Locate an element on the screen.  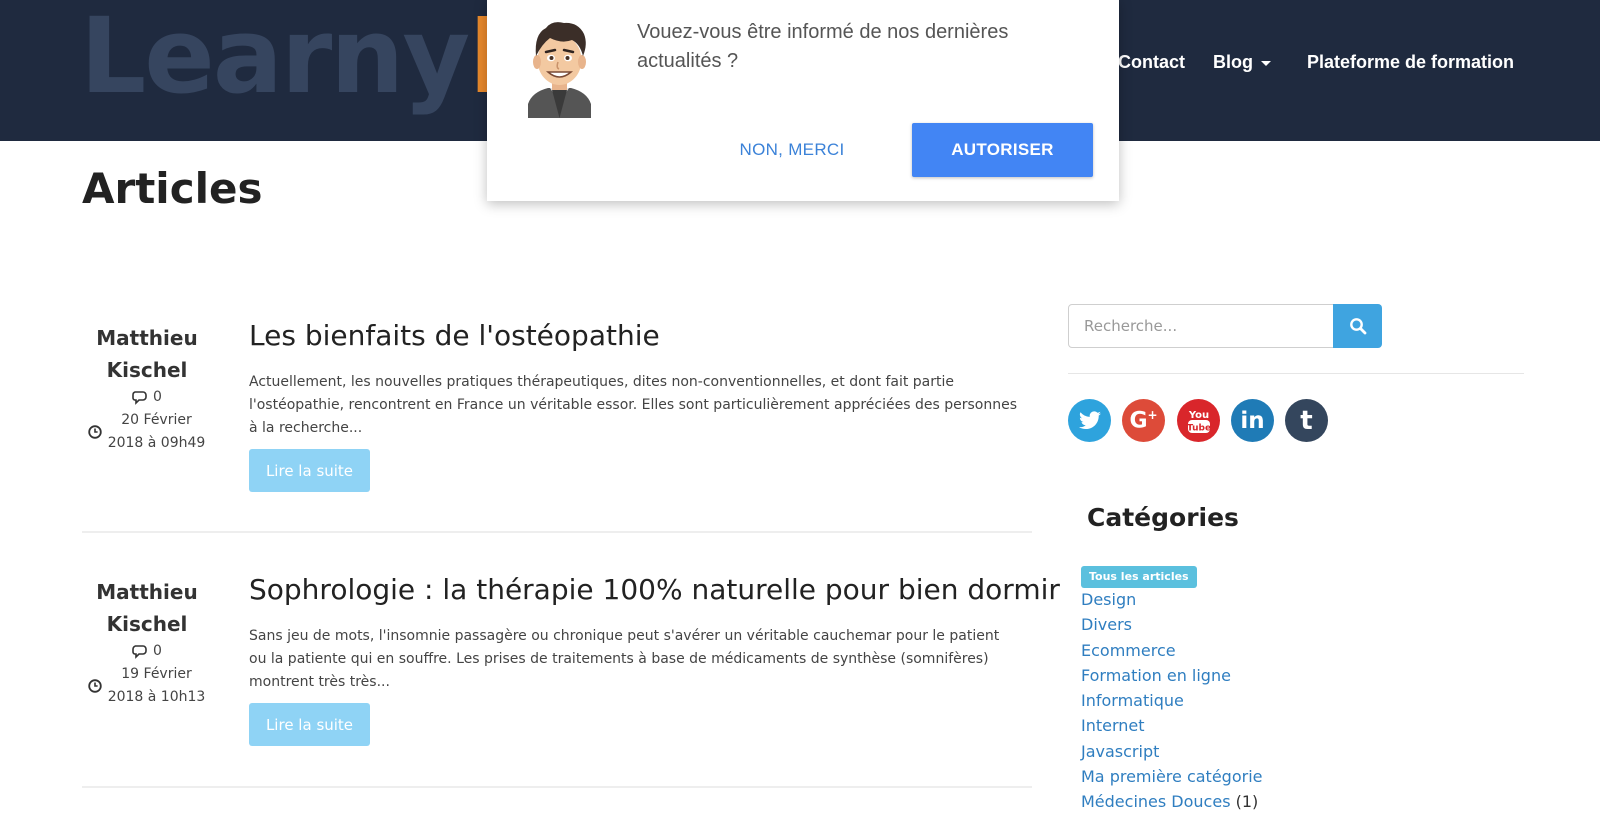
google-plus-icon: G+ is located at coordinates (1143, 420).